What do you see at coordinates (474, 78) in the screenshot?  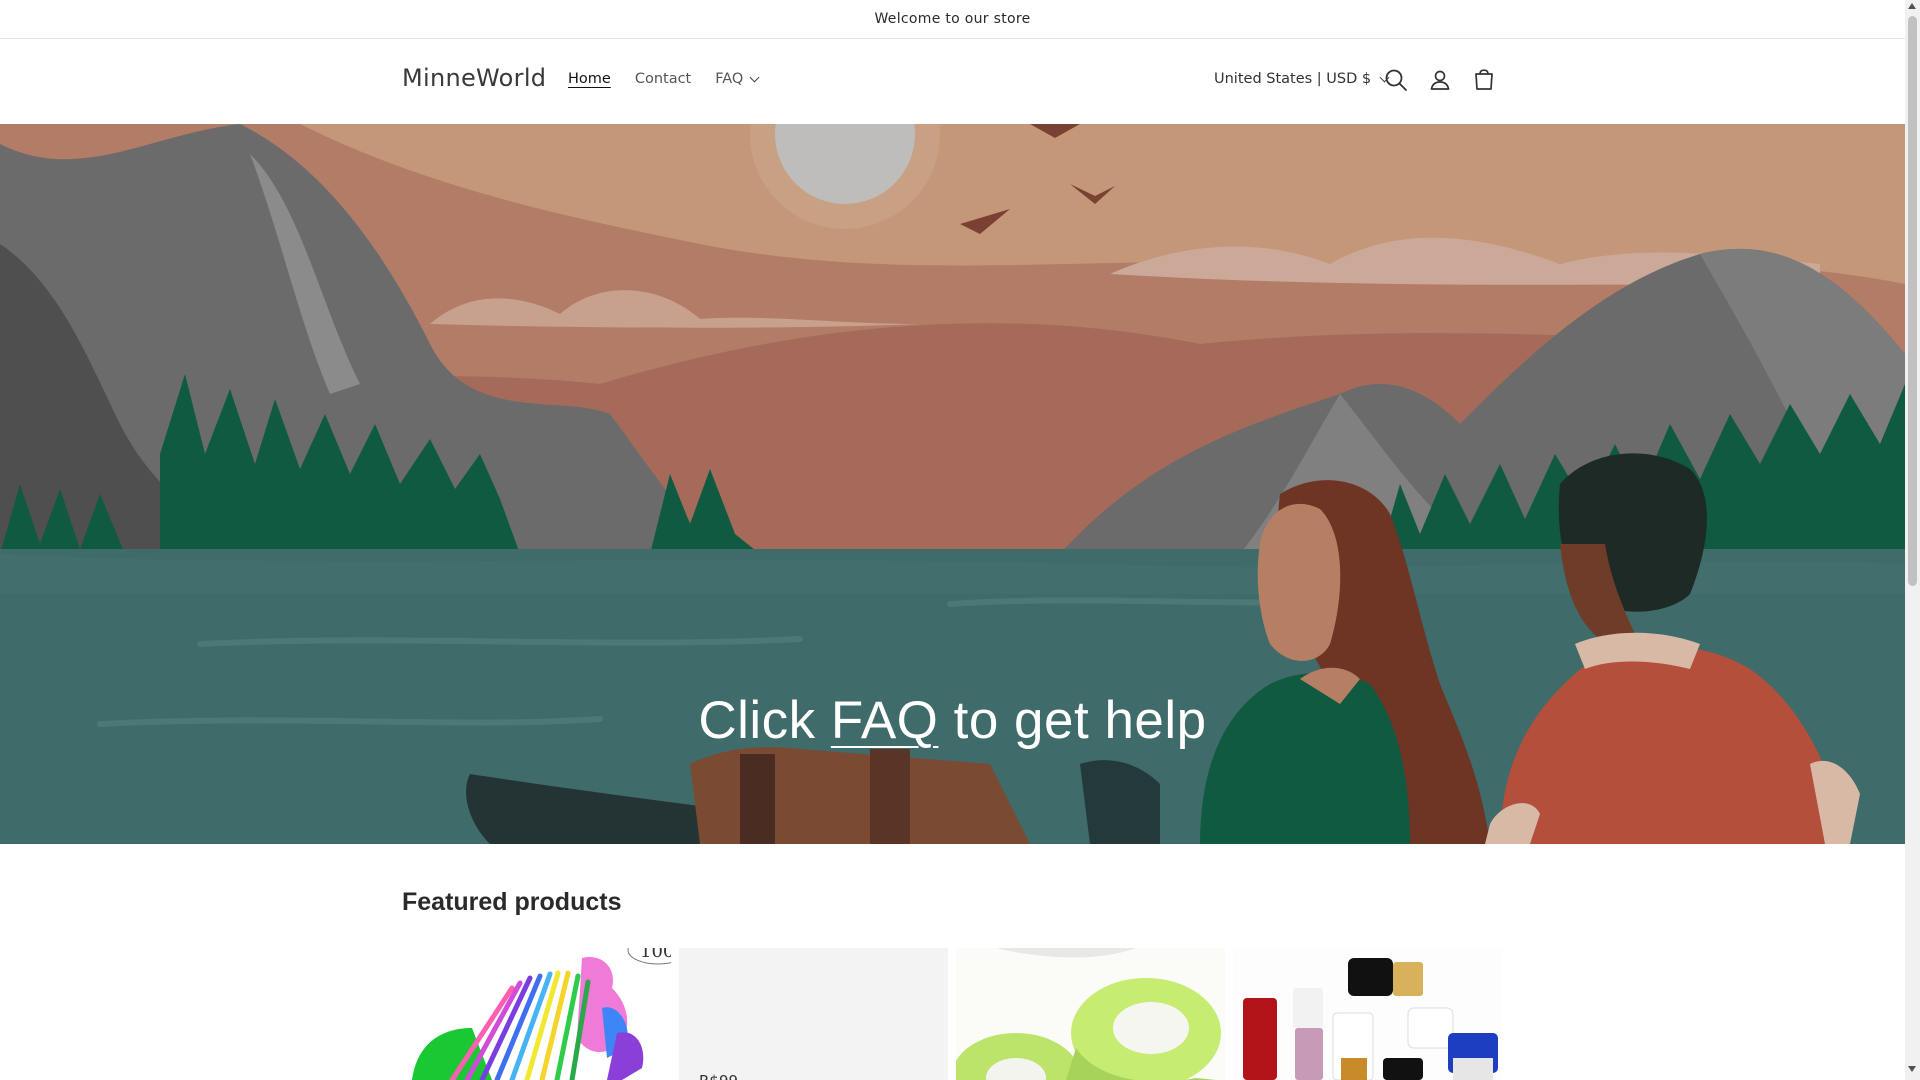 I see `store-logo: MinneWorld` at bounding box center [474, 78].